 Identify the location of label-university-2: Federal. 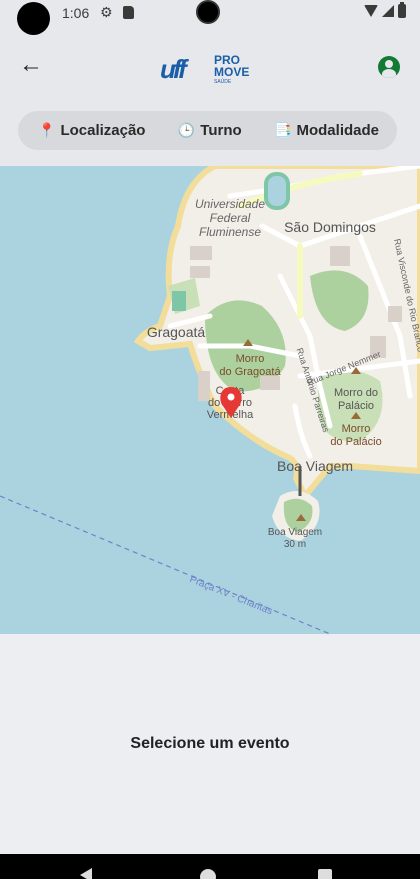
(230, 218).